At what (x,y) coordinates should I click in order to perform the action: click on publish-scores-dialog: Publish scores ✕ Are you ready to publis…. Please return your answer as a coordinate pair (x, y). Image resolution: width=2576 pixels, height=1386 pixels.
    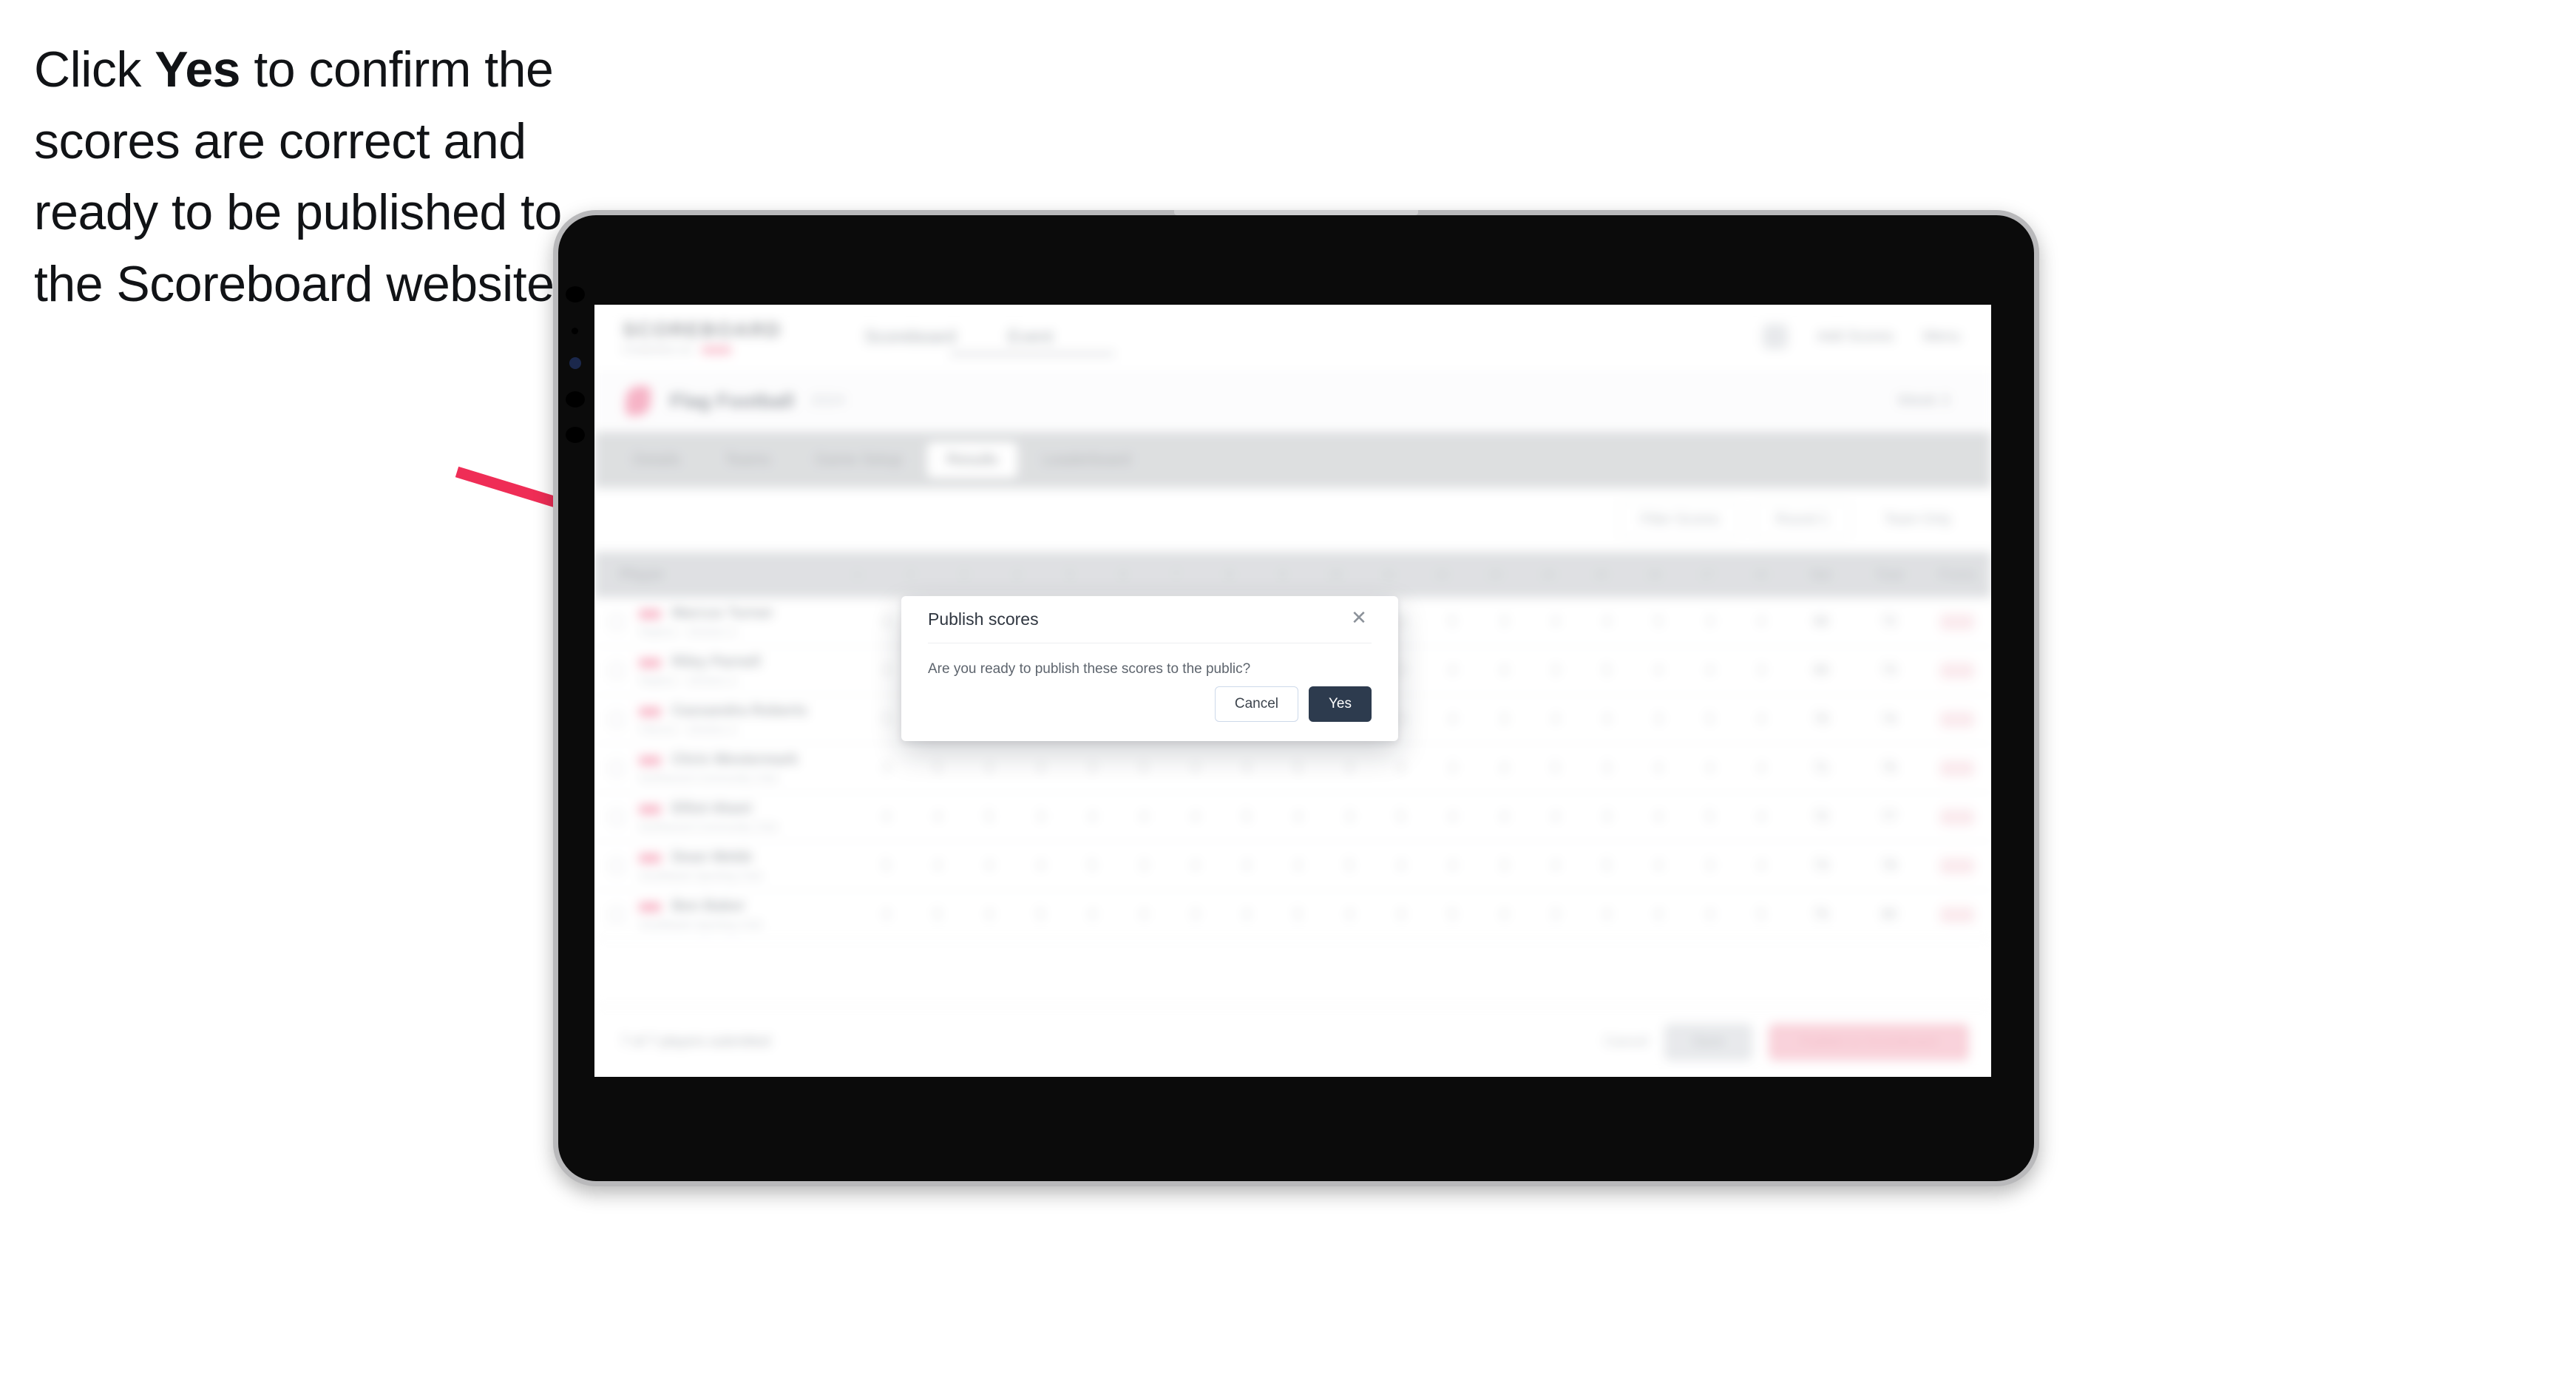
    Looking at the image, I should click on (1149, 668).